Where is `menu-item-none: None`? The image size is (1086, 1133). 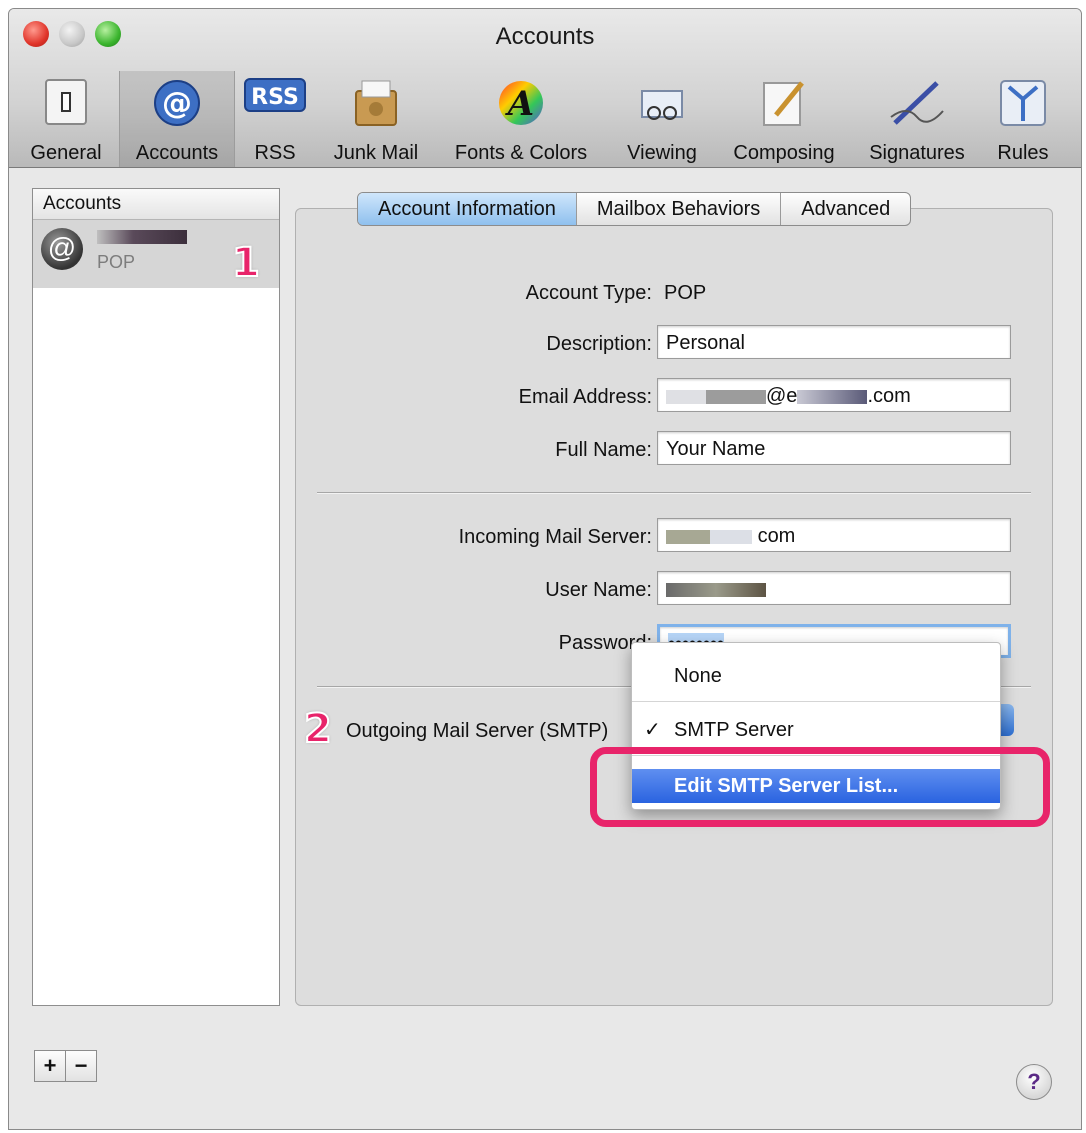 menu-item-none: None is located at coordinates (816, 676).